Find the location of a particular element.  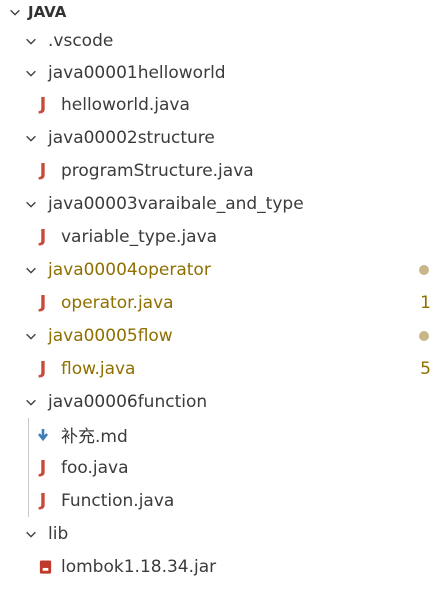

file-label: foo.java is located at coordinates (95, 467).